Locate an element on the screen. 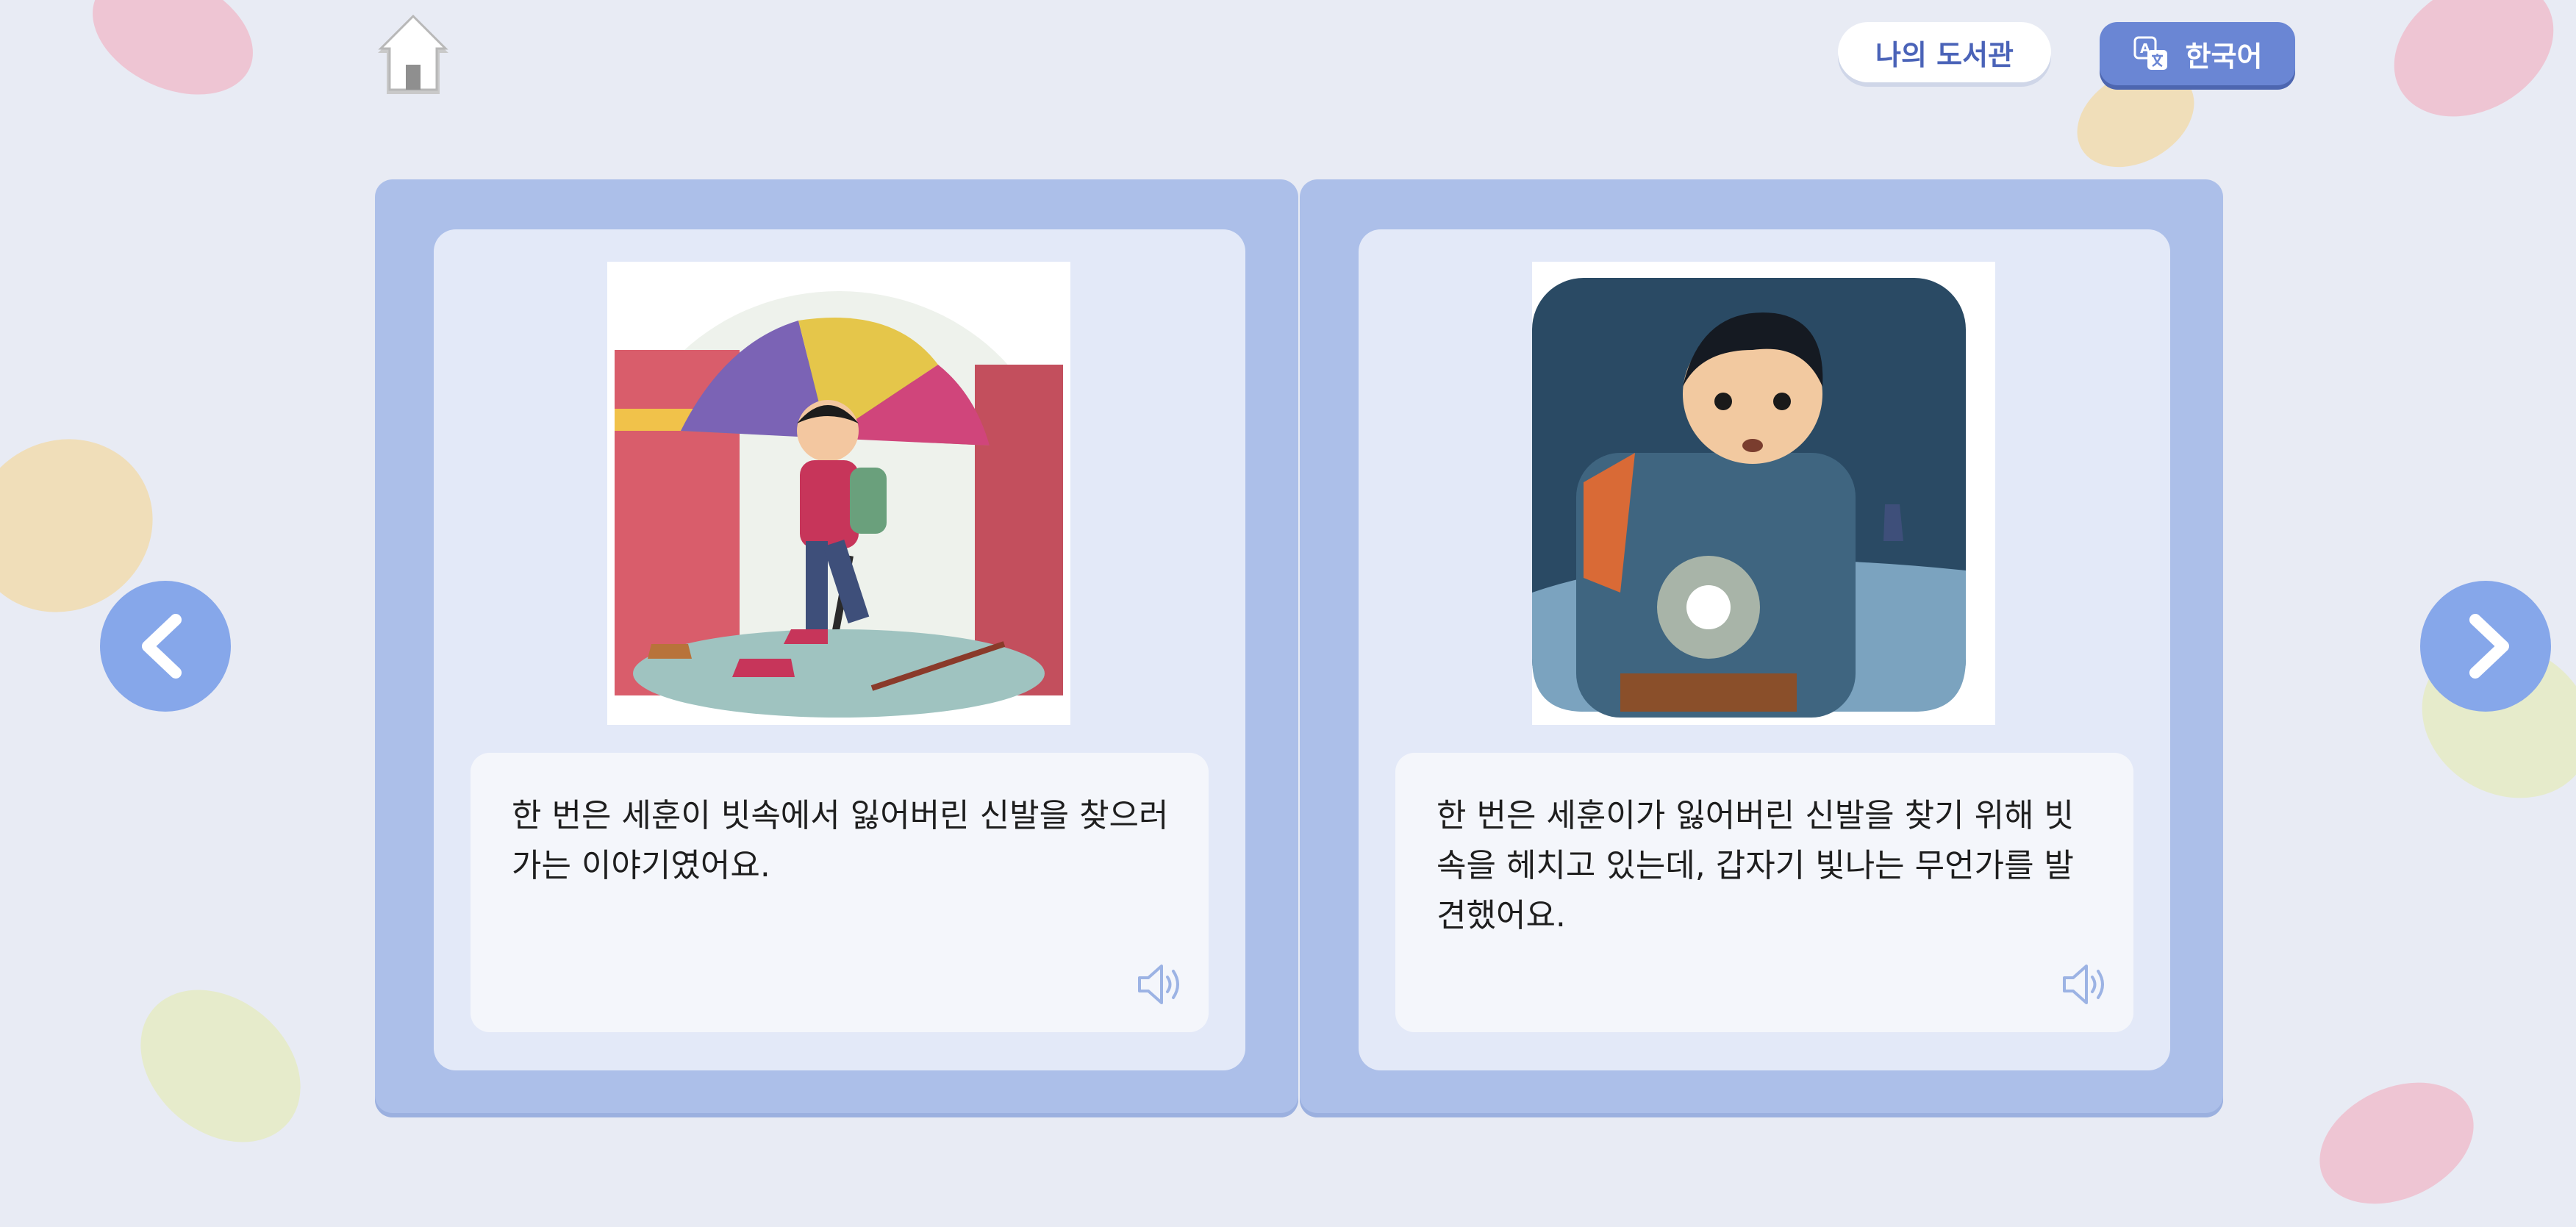  prev-page-button is located at coordinates (165, 646).